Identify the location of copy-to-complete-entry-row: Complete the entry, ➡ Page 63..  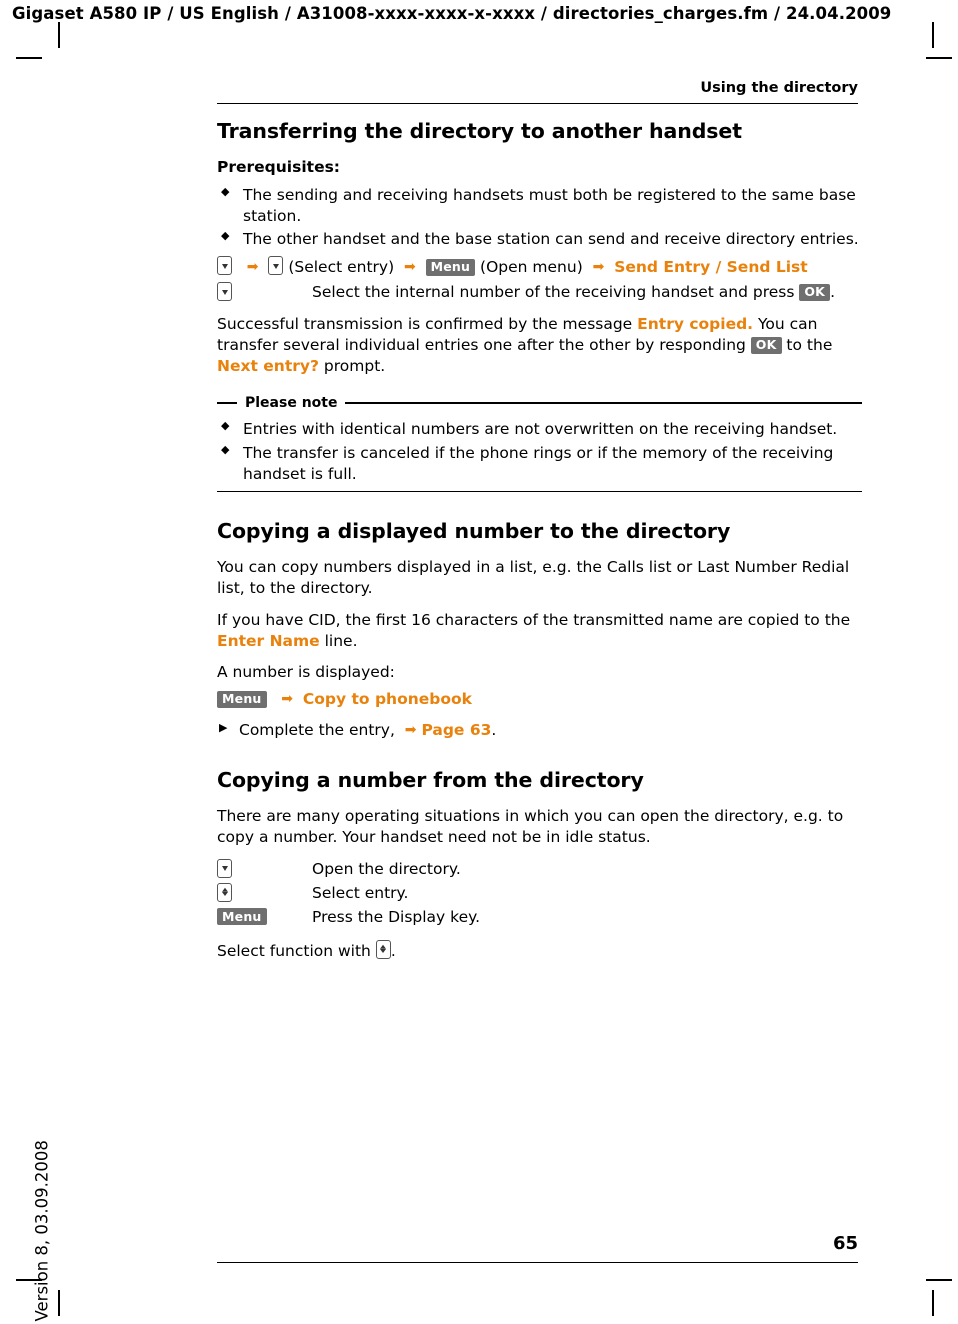
(539, 730).